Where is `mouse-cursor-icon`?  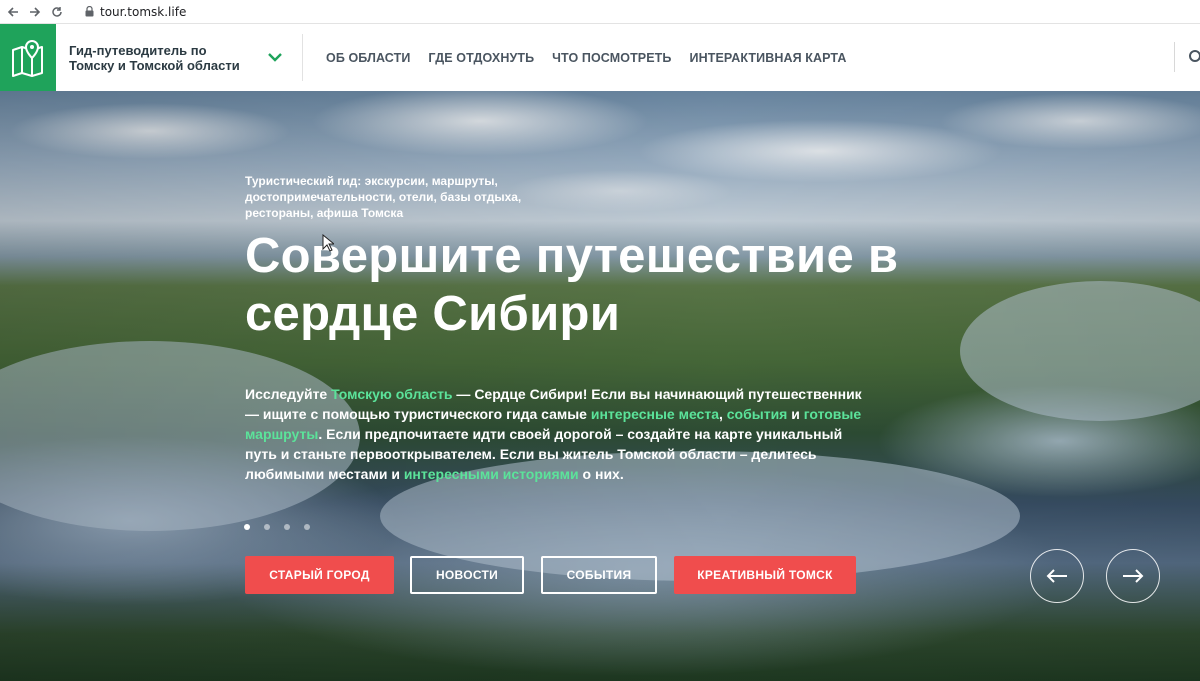 mouse-cursor-icon is located at coordinates (328, 243).